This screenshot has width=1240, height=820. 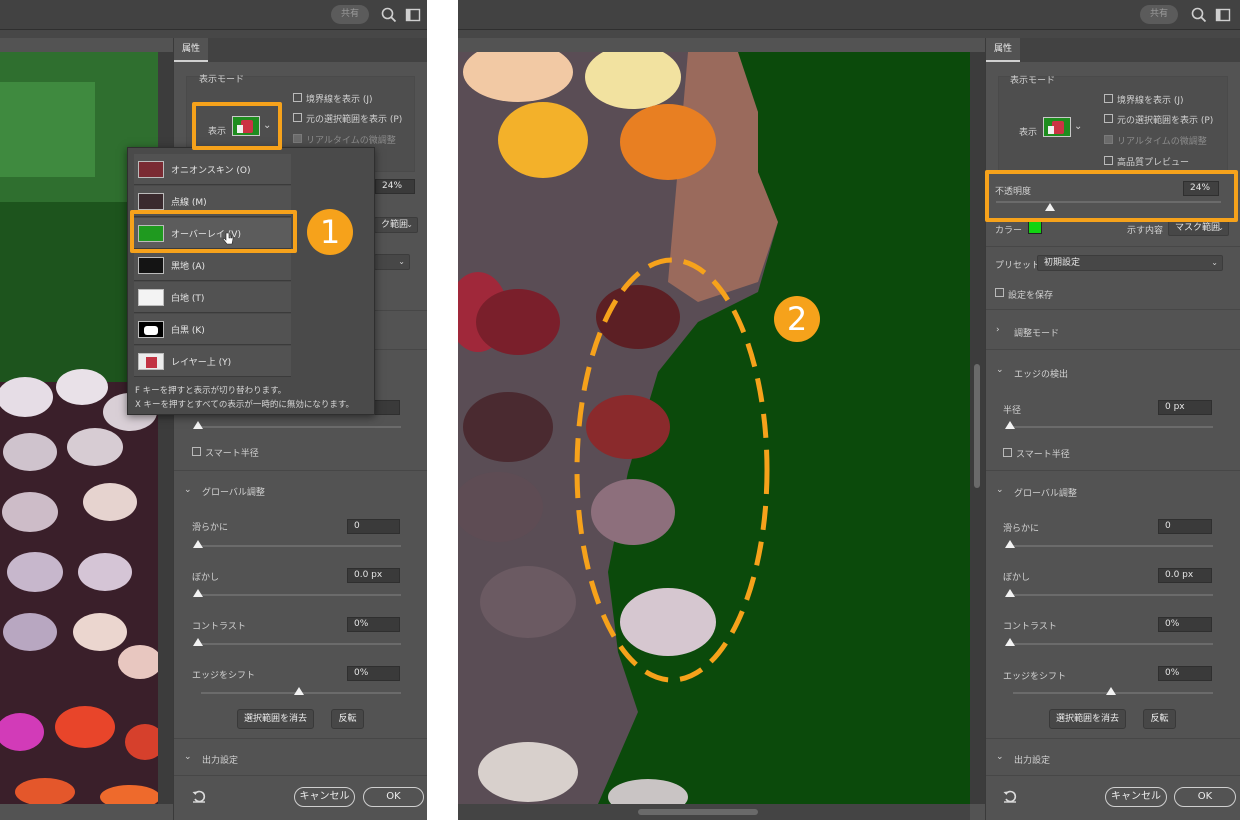 What do you see at coordinates (224, 676) in the screenshot?
I see `shift-edge-label: エッジをシフト` at bounding box center [224, 676].